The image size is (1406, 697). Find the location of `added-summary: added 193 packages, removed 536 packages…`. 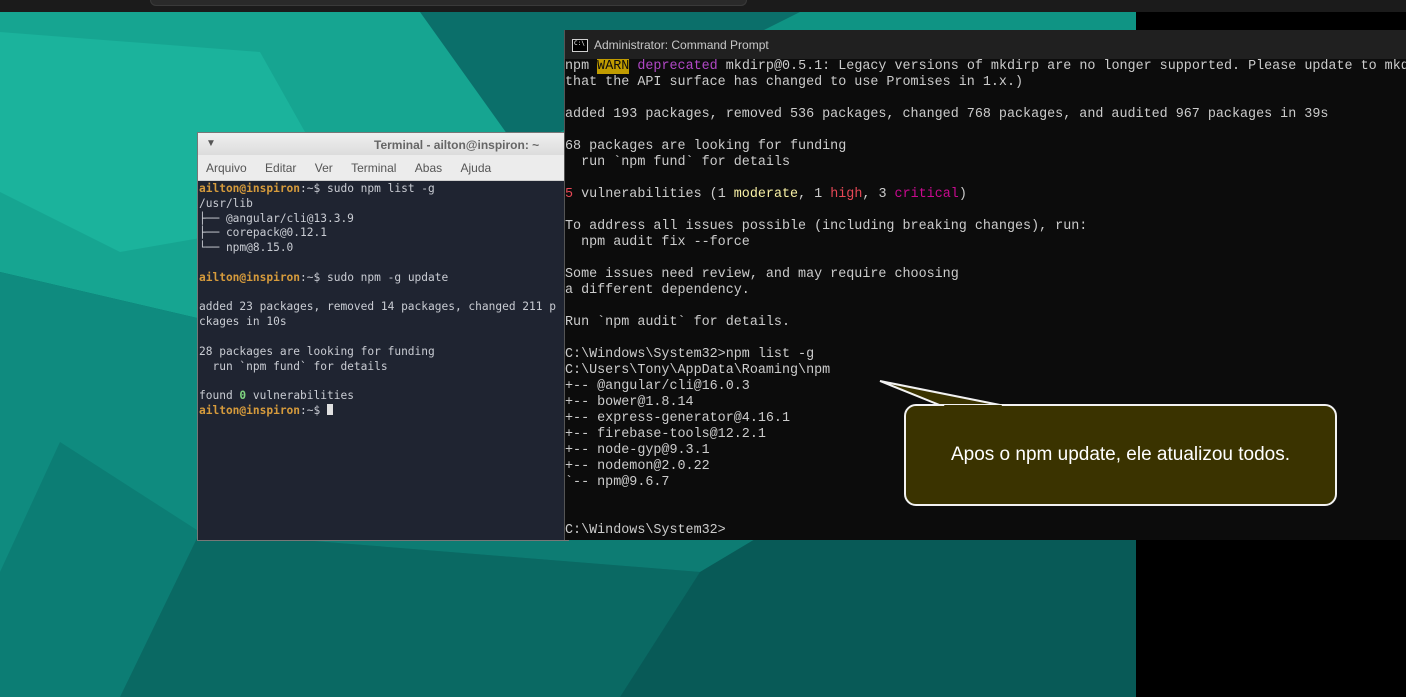

added-summary: added 193 packages, removed 536 packages… is located at coordinates (947, 114).